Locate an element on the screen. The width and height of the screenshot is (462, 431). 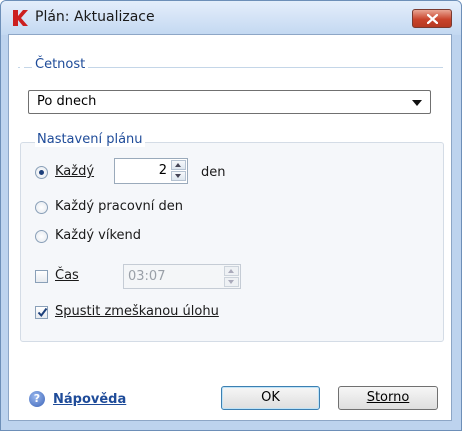
time-checkbox is located at coordinates (41, 276).